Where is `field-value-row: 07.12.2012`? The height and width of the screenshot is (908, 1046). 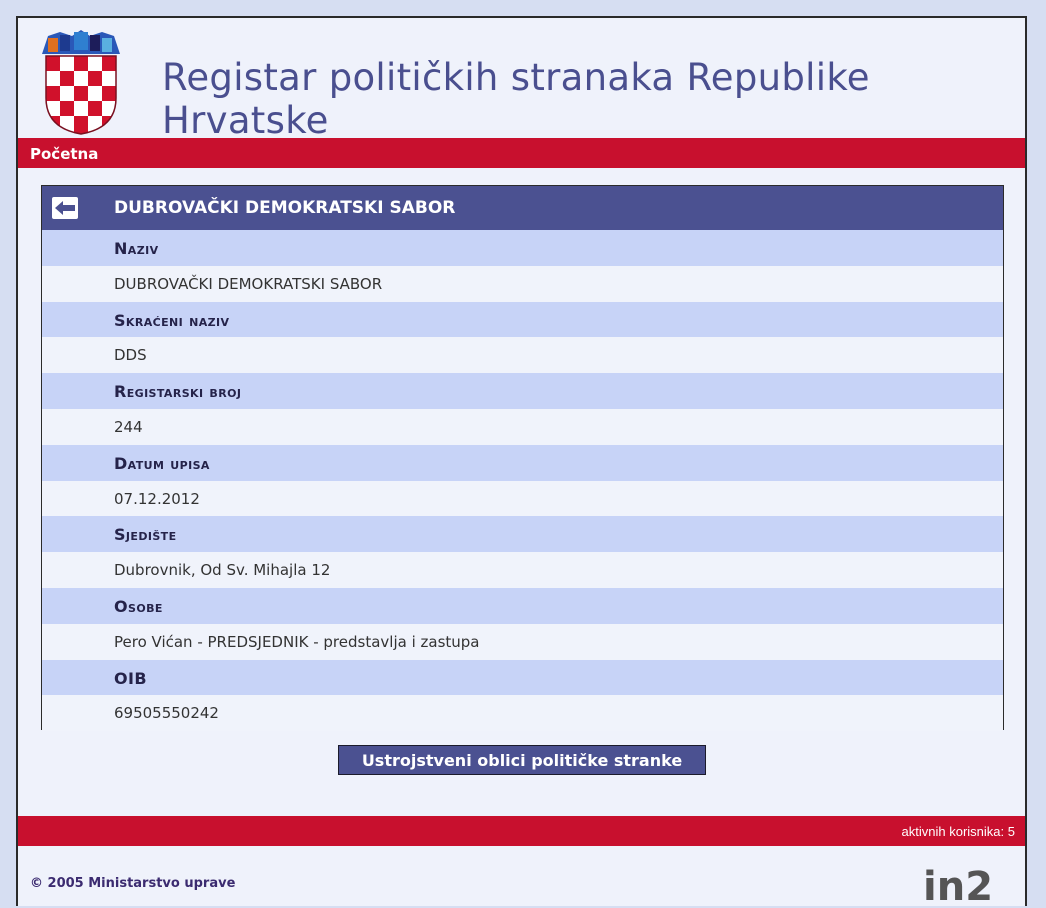
field-value-row: 07.12.2012 is located at coordinates (522, 498).